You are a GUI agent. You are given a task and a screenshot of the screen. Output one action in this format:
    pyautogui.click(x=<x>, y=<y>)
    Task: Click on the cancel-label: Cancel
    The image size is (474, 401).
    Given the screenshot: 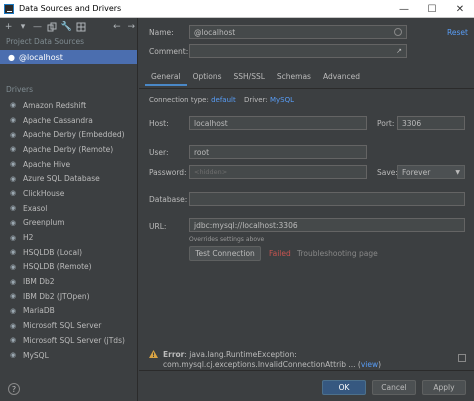 What is the action you would take?
    pyautogui.click(x=394, y=387)
    